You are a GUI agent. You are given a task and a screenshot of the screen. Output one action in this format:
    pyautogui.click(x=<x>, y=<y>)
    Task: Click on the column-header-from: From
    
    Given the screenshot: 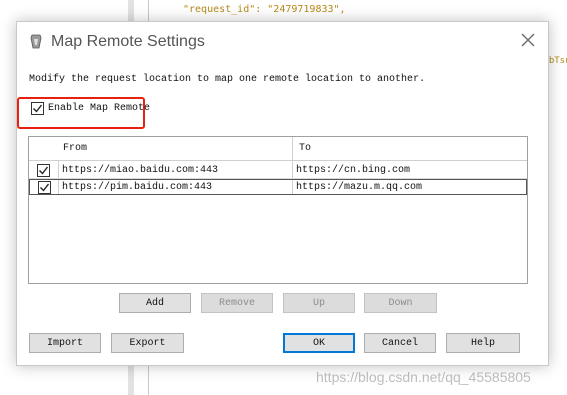 What is the action you would take?
    pyautogui.click(x=75, y=148)
    